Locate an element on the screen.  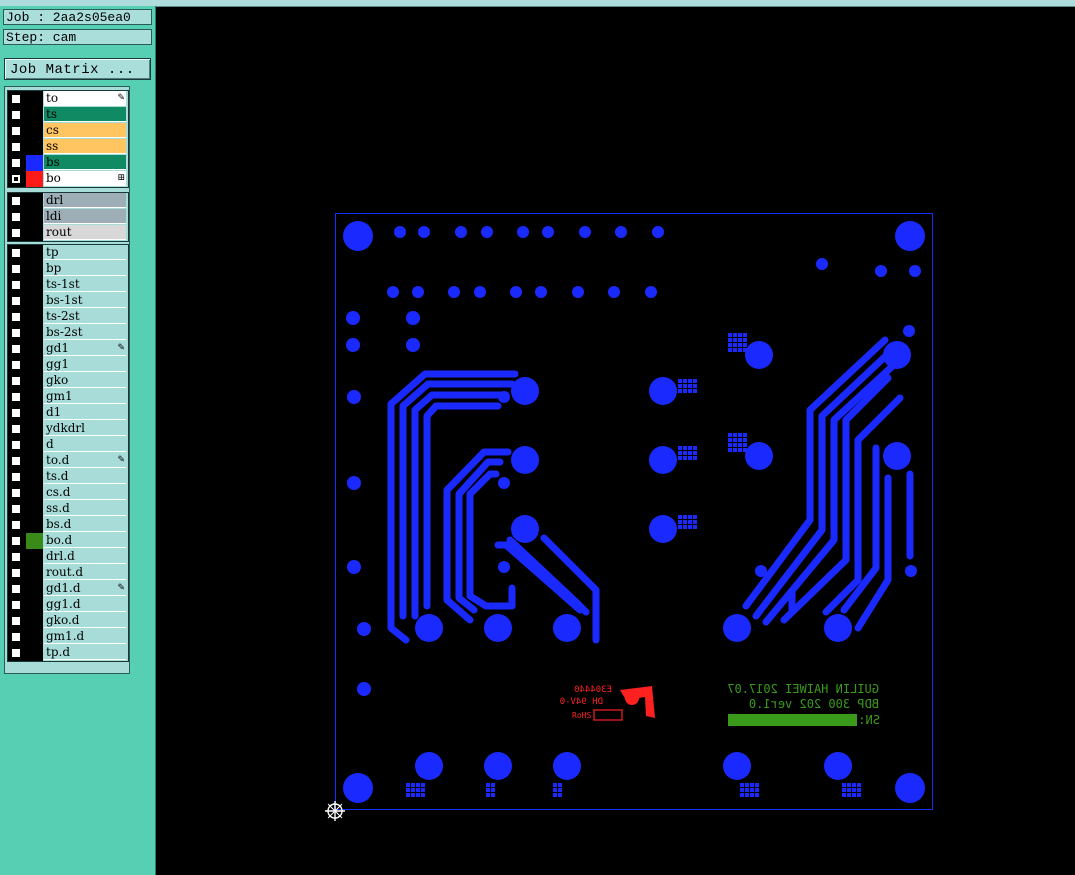
mount-hole is located at coordinates (358, 788).